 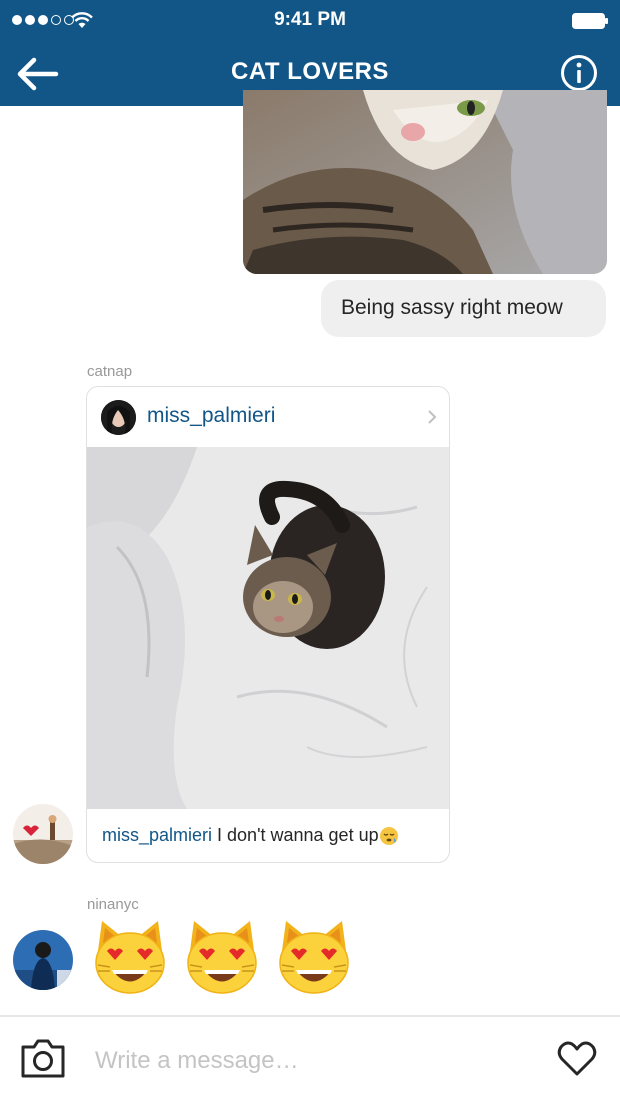 What do you see at coordinates (425, 182) in the screenshot?
I see `outgoing-cat-photo` at bounding box center [425, 182].